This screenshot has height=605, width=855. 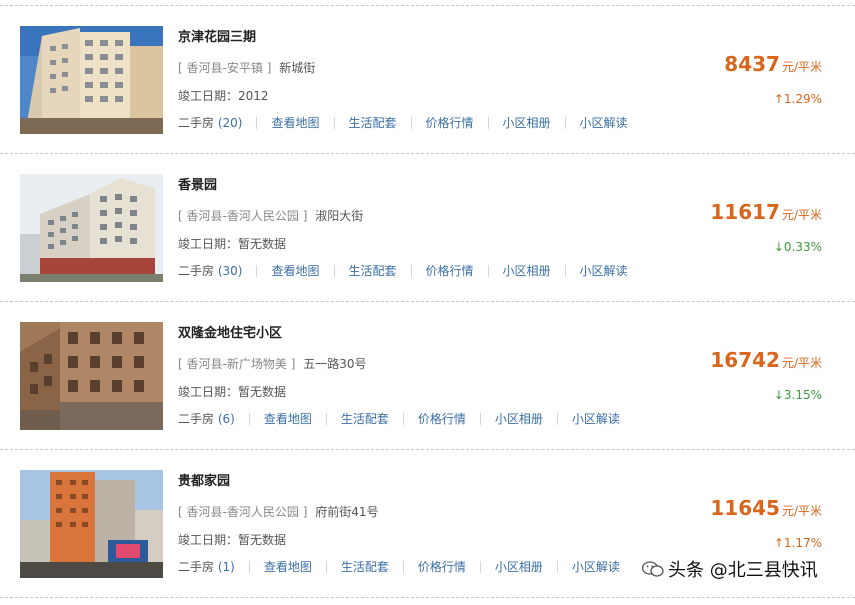 I want to click on price-value: 8437, so click(x=752, y=64).